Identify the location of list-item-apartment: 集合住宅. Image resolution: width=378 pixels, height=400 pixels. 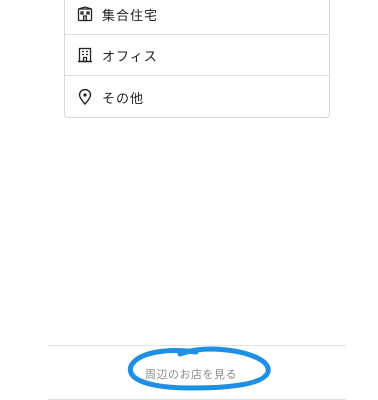
(197, 17).